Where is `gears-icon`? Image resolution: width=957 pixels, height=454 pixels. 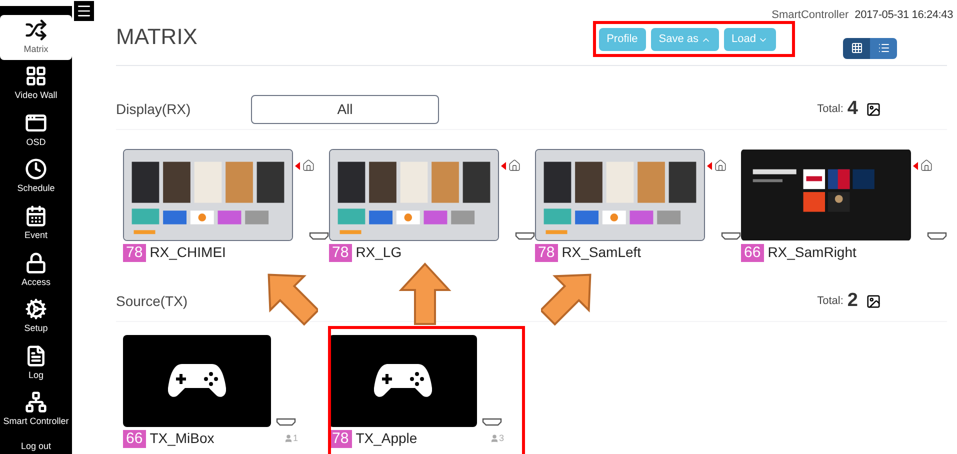
gears-icon is located at coordinates (36, 309).